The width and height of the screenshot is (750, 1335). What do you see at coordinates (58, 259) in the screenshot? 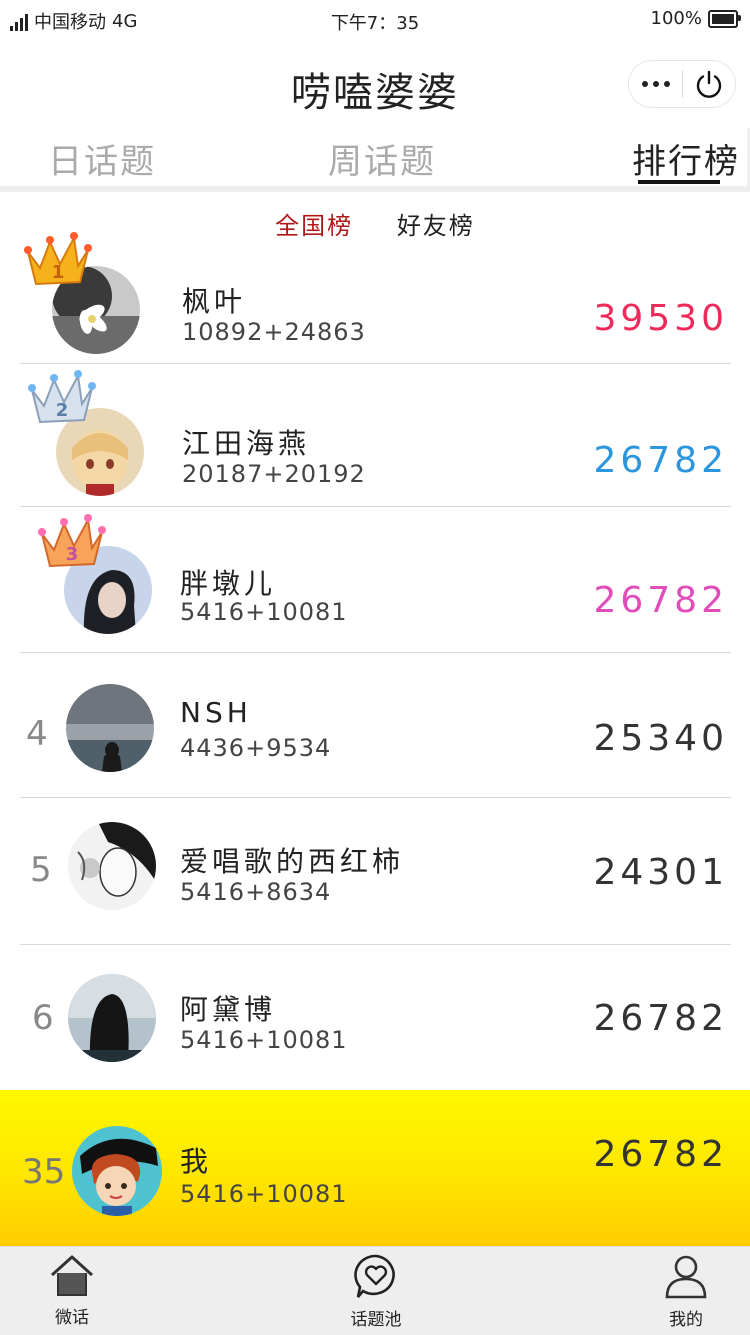
I see `gold-crown-icon: 1` at bounding box center [58, 259].